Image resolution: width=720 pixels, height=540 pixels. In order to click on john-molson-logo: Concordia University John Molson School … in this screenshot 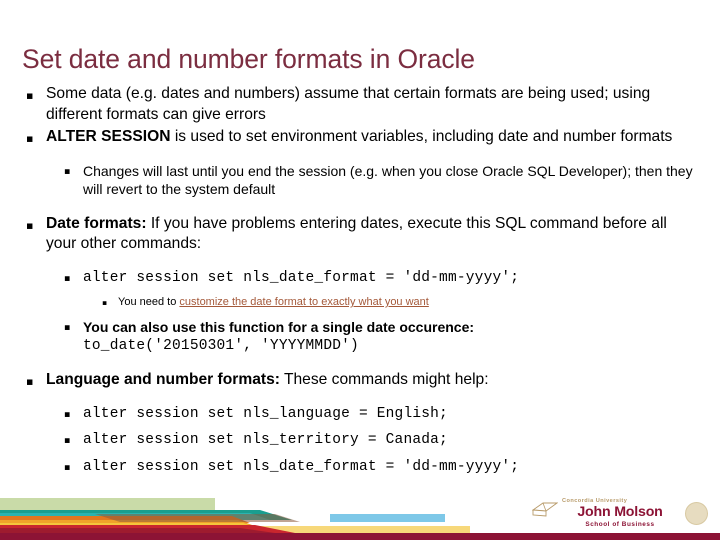, I will do `click(622, 515)`.